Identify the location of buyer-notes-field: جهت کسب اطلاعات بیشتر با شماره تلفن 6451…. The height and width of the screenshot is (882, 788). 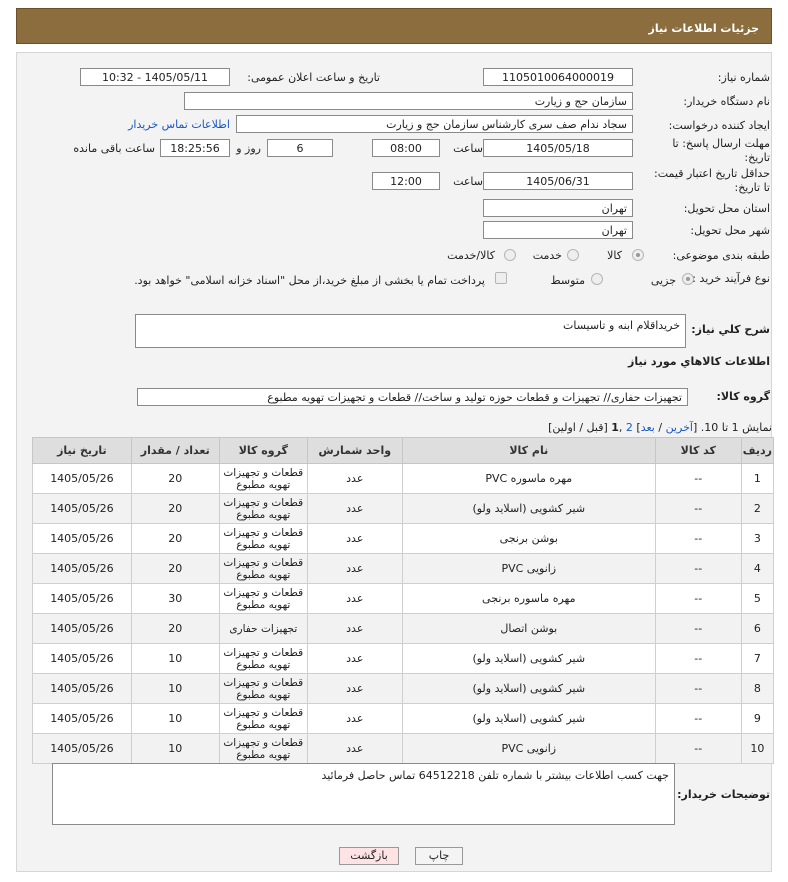
(363, 794).